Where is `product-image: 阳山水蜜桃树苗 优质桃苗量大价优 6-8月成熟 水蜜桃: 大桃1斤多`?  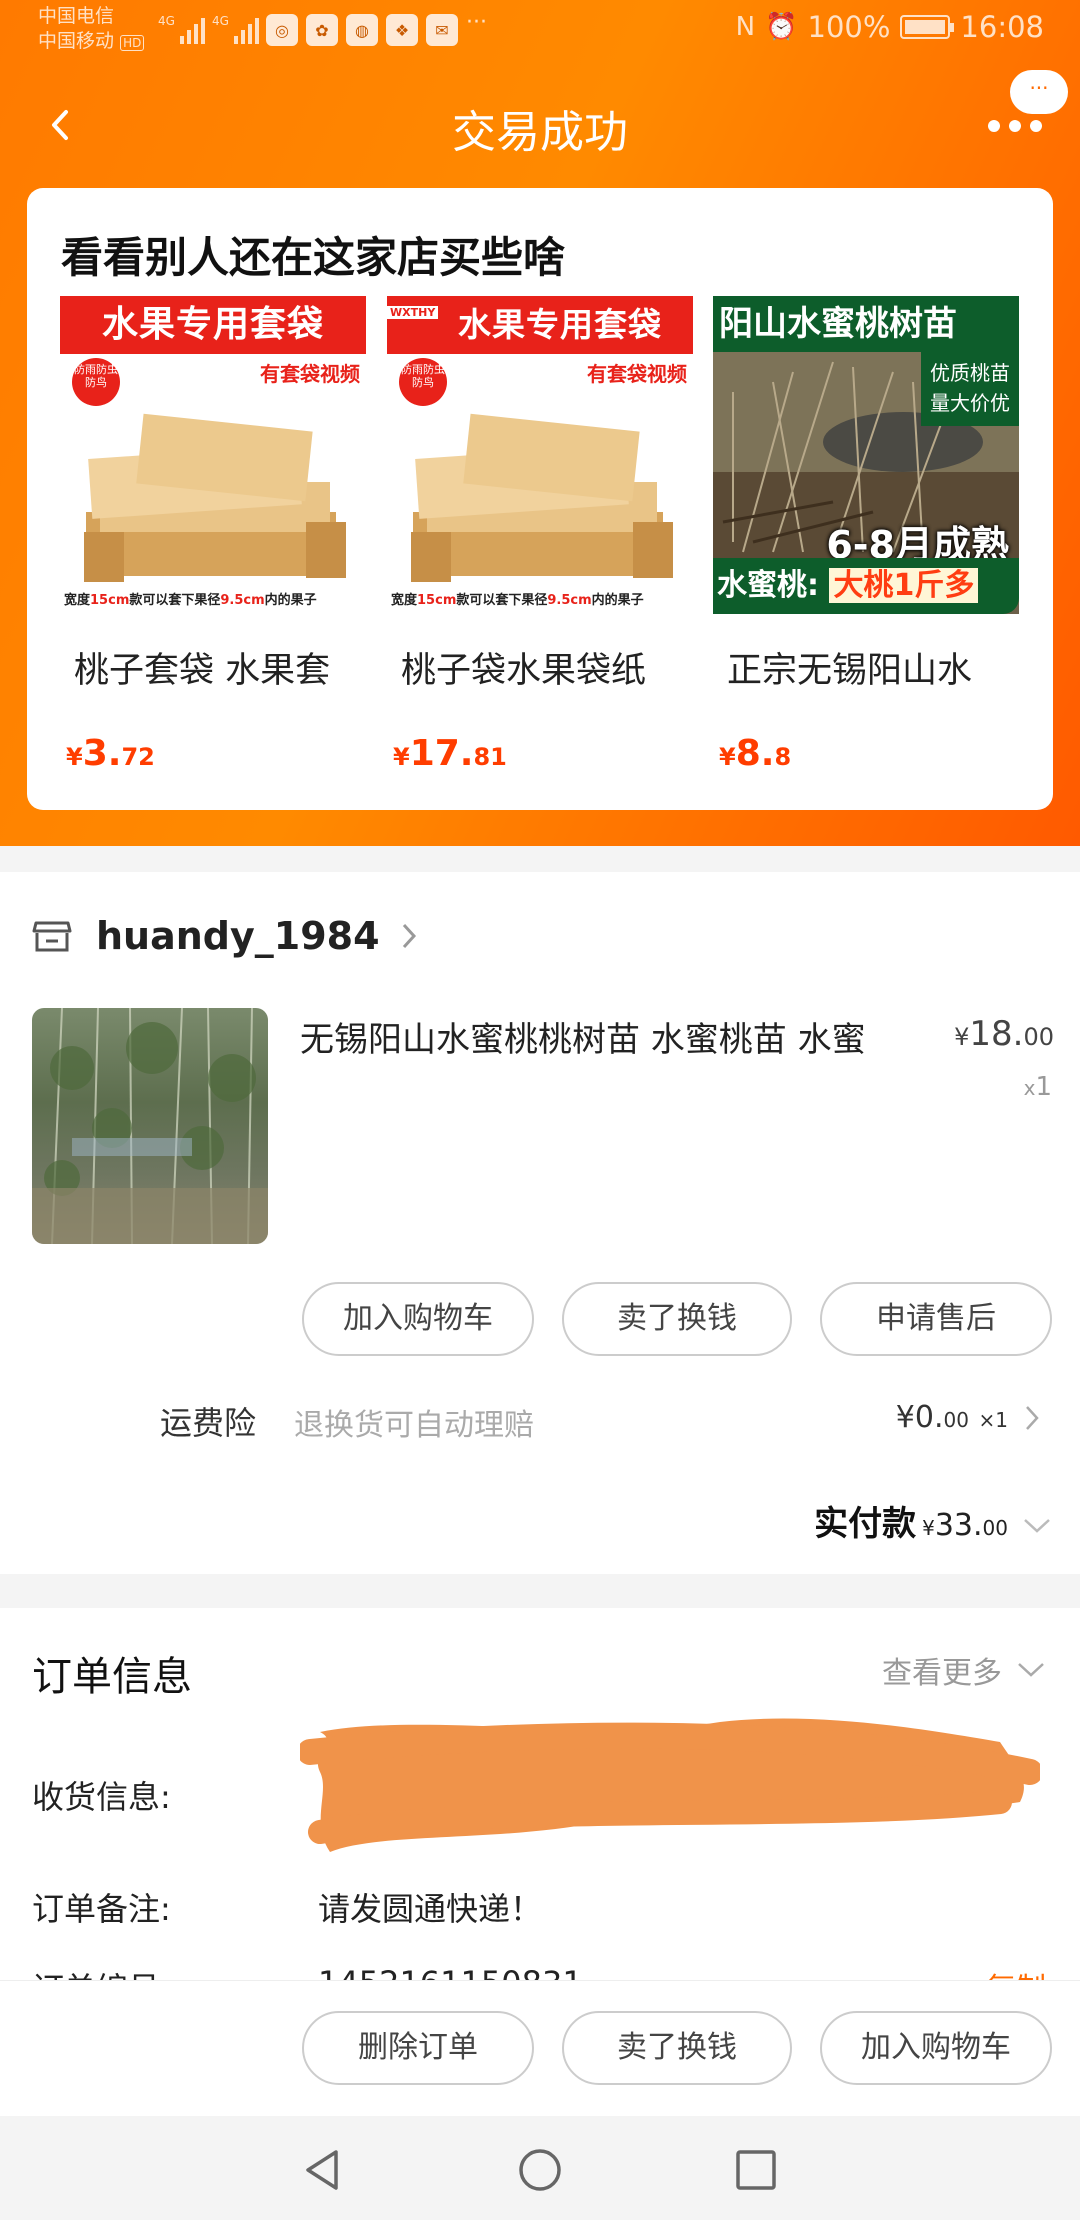
product-image: 阳山水蜜桃树苗 优质桃苗量大价优 6-8月成熟 水蜜桃: 大桃1斤多 is located at coordinates (866, 455).